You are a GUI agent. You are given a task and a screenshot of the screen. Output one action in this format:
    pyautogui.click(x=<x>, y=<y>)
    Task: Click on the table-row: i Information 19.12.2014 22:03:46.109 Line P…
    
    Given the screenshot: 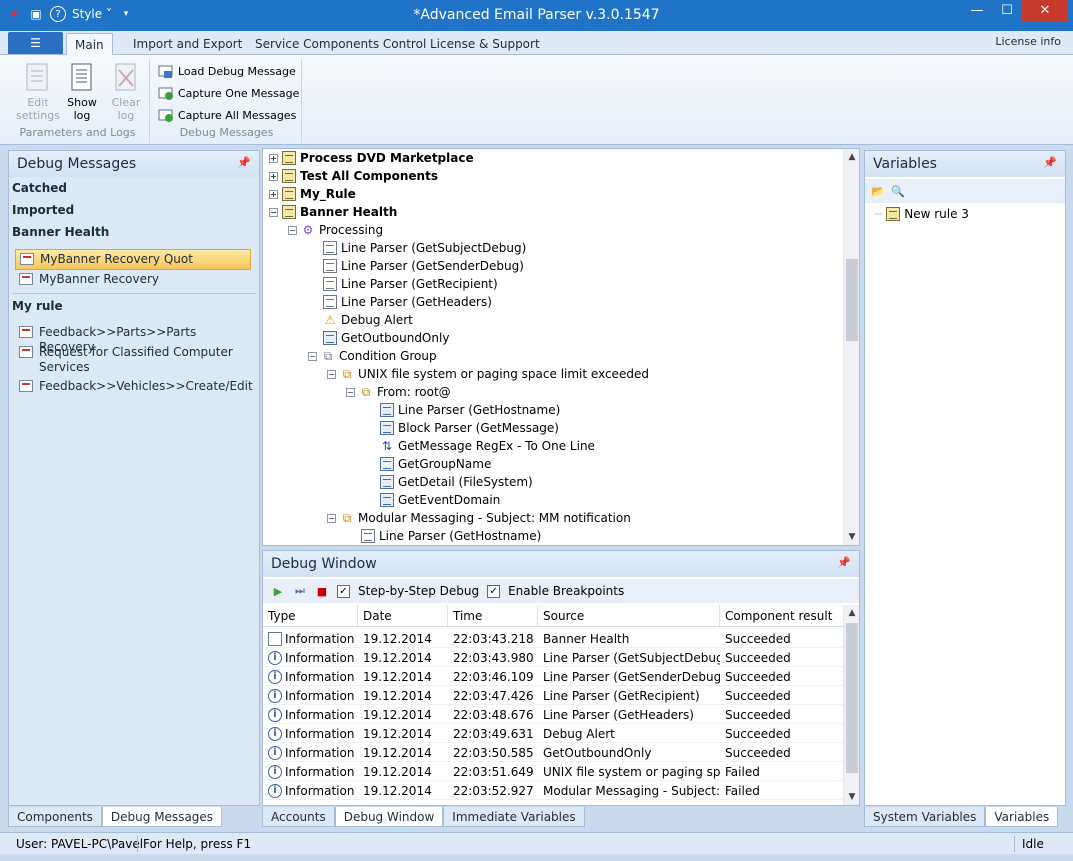 What is the action you would take?
    pyautogui.click(x=553, y=676)
    